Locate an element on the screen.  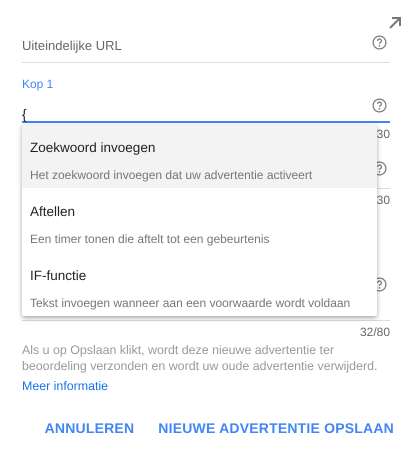
expand-arrow-icon is located at coordinates (395, 23).